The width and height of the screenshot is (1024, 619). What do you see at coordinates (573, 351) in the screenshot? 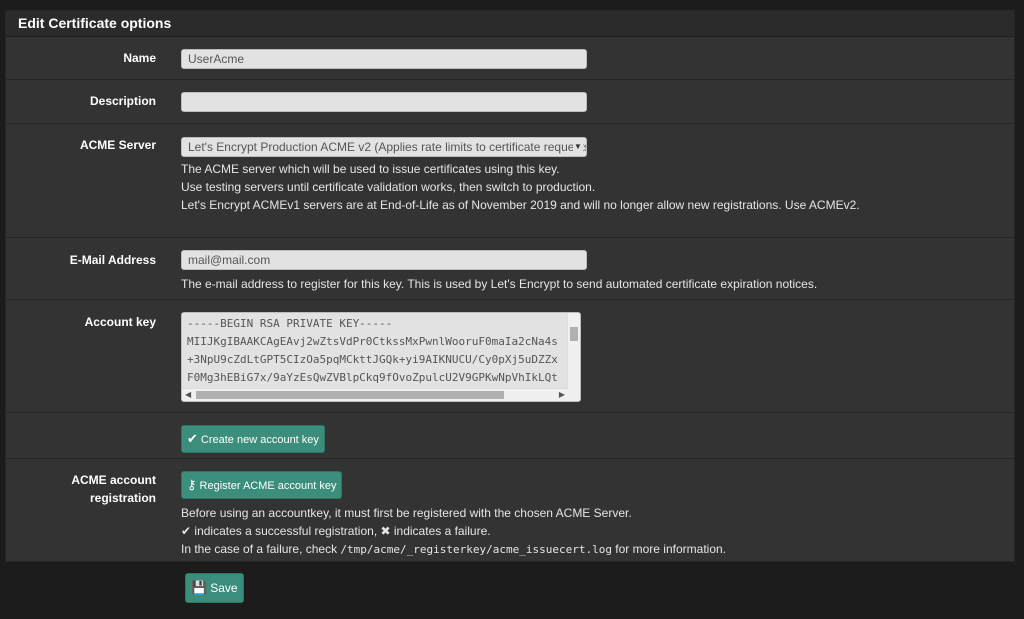
I see `vertical-scrollbar` at bounding box center [573, 351].